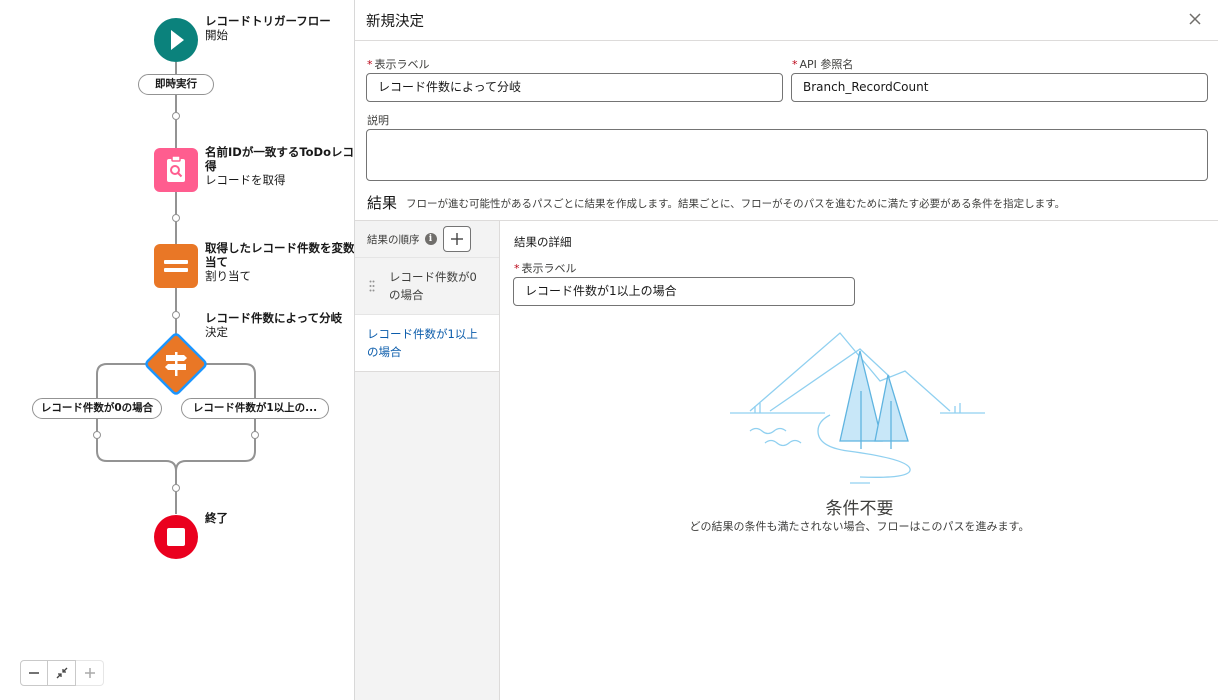 The image size is (1218, 700). What do you see at coordinates (786, 20) in the screenshot?
I see `panel-header: 新規決定` at bounding box center [786, 20].